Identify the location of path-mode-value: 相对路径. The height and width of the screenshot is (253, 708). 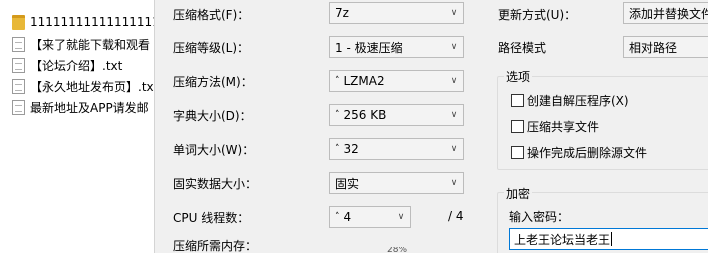
(653, 47).